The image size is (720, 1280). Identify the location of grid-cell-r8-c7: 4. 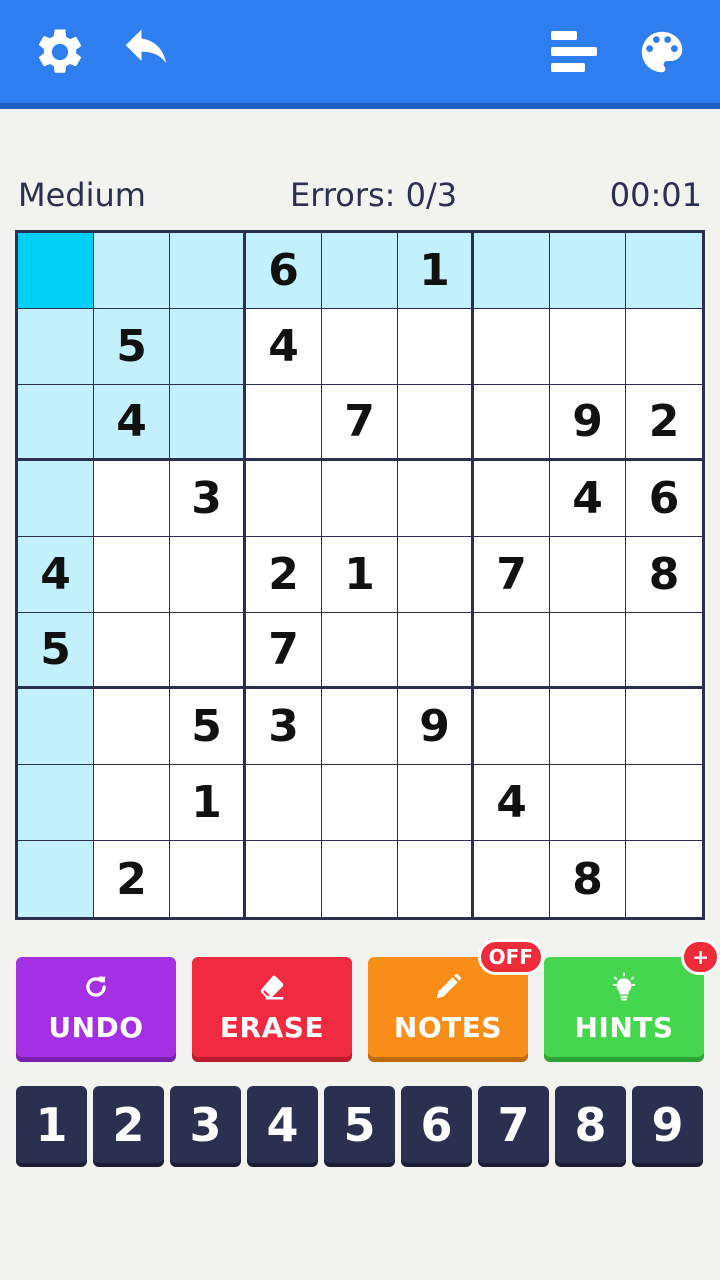
(512, 803).